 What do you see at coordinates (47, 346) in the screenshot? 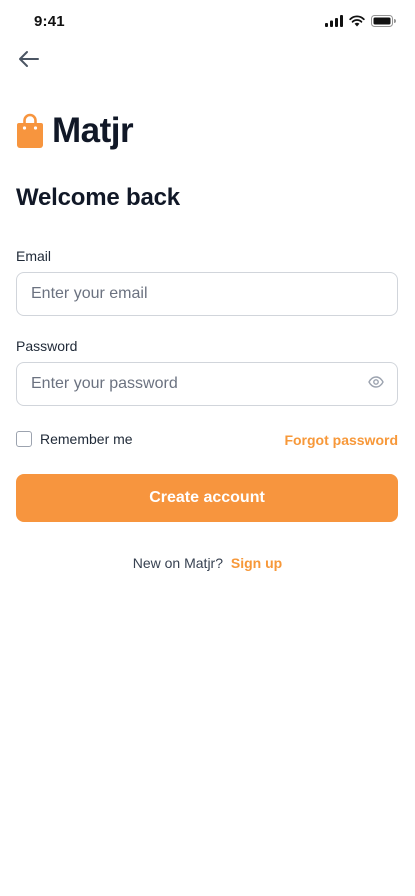
I see `password-label: Password` at bounding box center [47, 346].